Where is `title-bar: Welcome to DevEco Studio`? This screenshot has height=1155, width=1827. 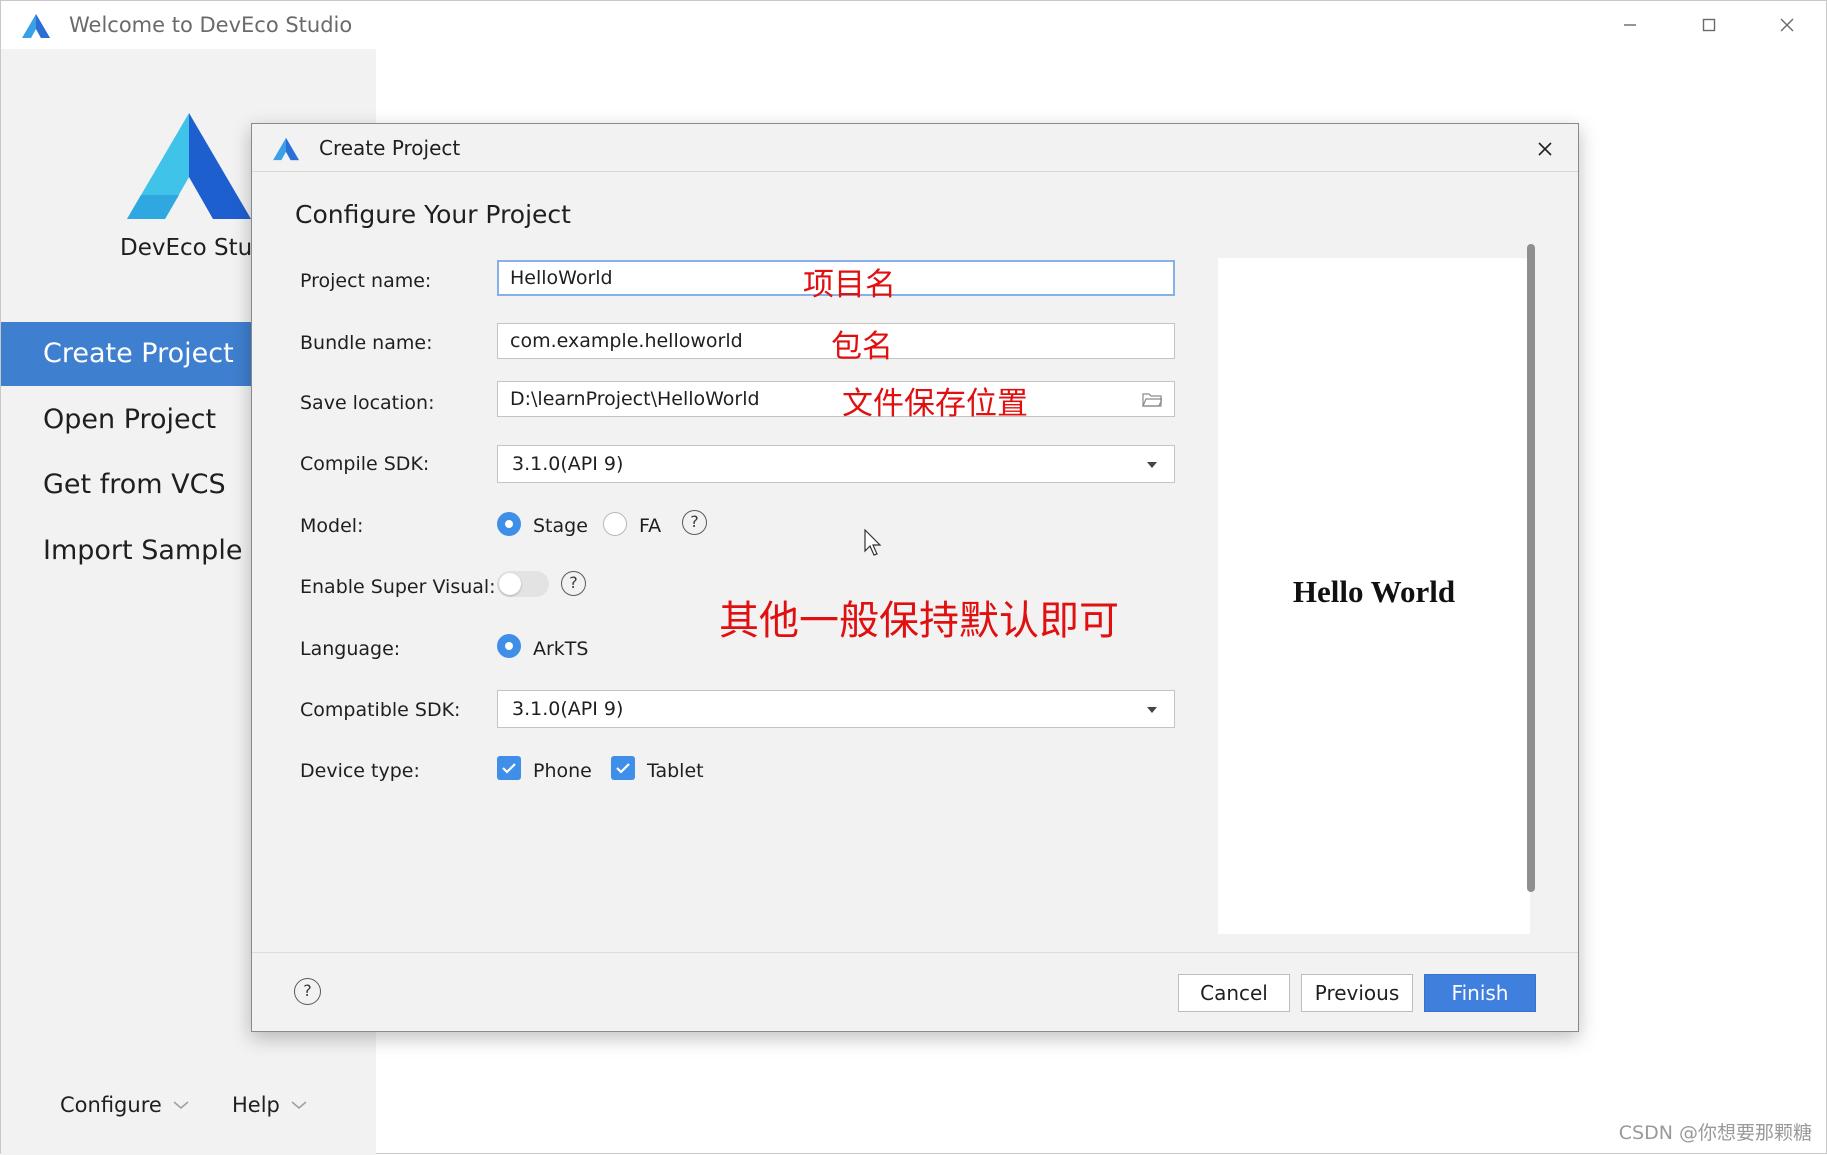
title-bar: Welcome to DevEco Studio is located at coordinates (913, 25).